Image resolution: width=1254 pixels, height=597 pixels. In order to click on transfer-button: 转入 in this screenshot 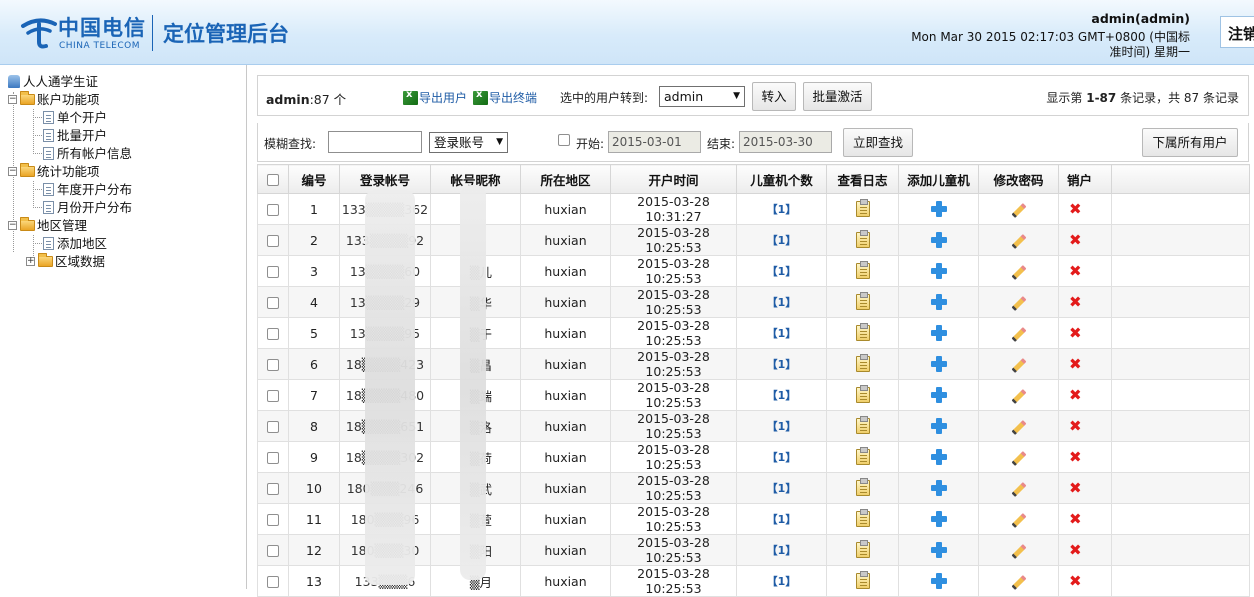, I will do `click(774, 96)`.